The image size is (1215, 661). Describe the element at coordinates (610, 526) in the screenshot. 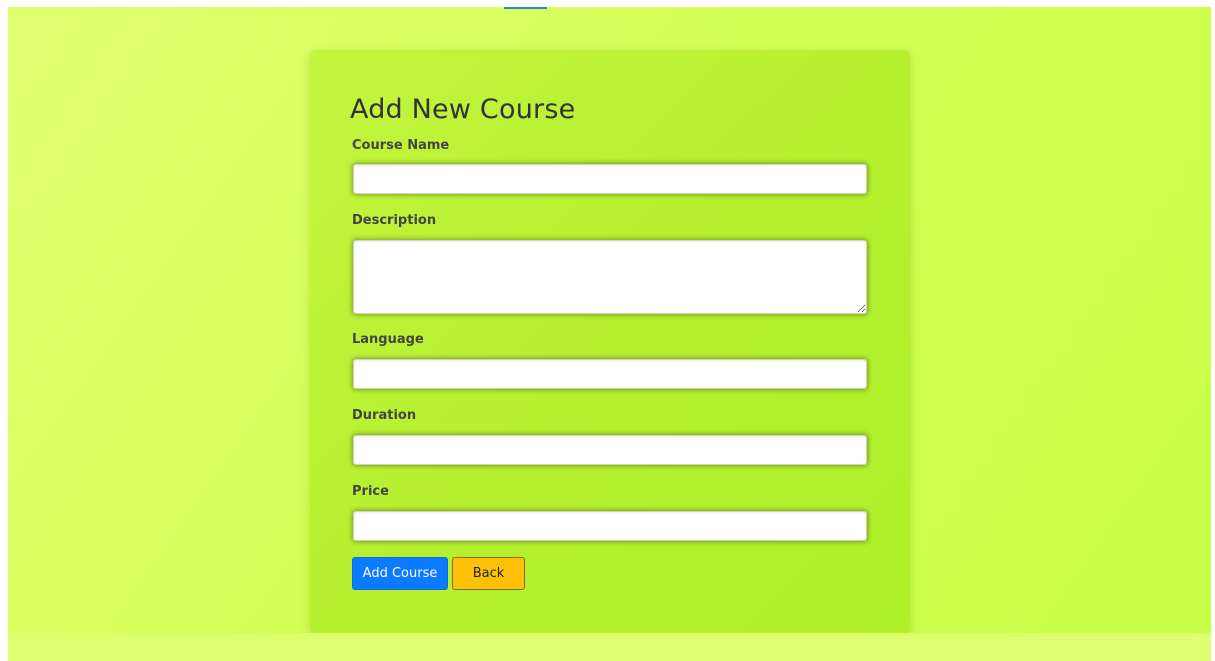

I see `price-input` at that location.